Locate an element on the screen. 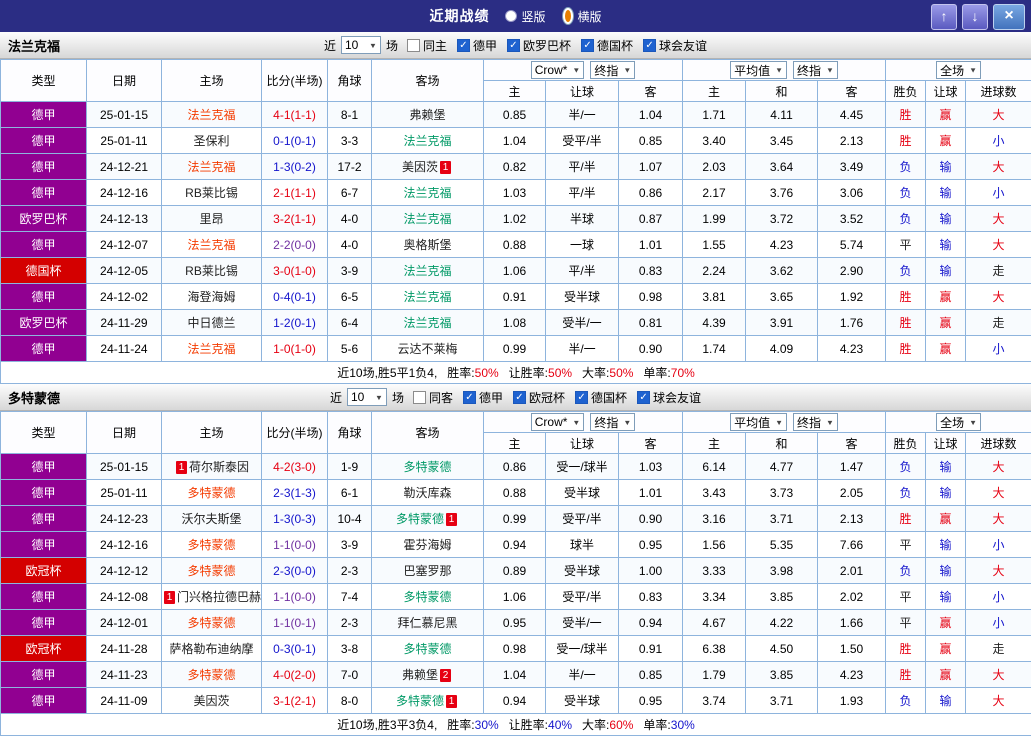 This screenshot has height=736, width=1031. away-team-link: 勒沃库森 is located at coordinates (427, 493).